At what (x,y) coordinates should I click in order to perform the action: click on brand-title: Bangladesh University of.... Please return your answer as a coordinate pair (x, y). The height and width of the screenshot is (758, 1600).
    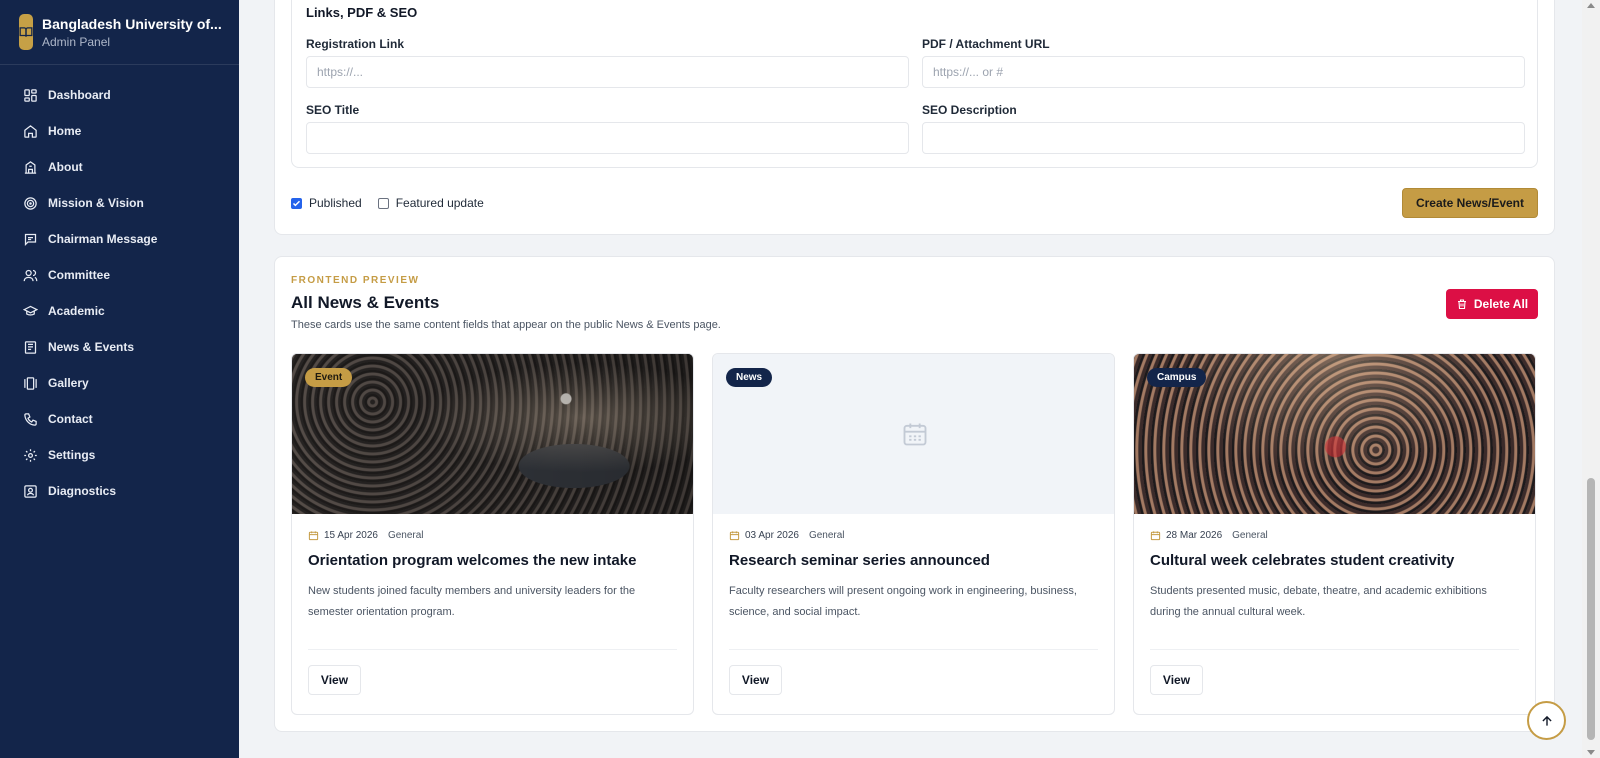
    Looking at the image, I should click on (132, 23).